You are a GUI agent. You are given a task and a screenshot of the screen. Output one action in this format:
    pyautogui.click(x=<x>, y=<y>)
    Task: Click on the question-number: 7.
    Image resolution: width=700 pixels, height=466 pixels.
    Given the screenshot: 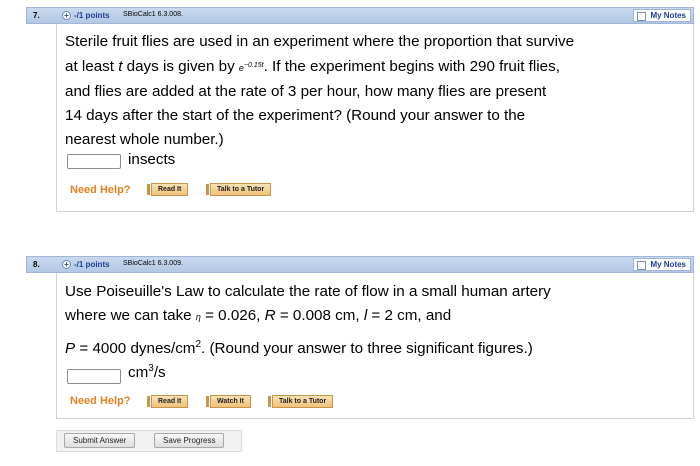 What is the action you would take?
    pyautogui.click(x=36, y=15)
    